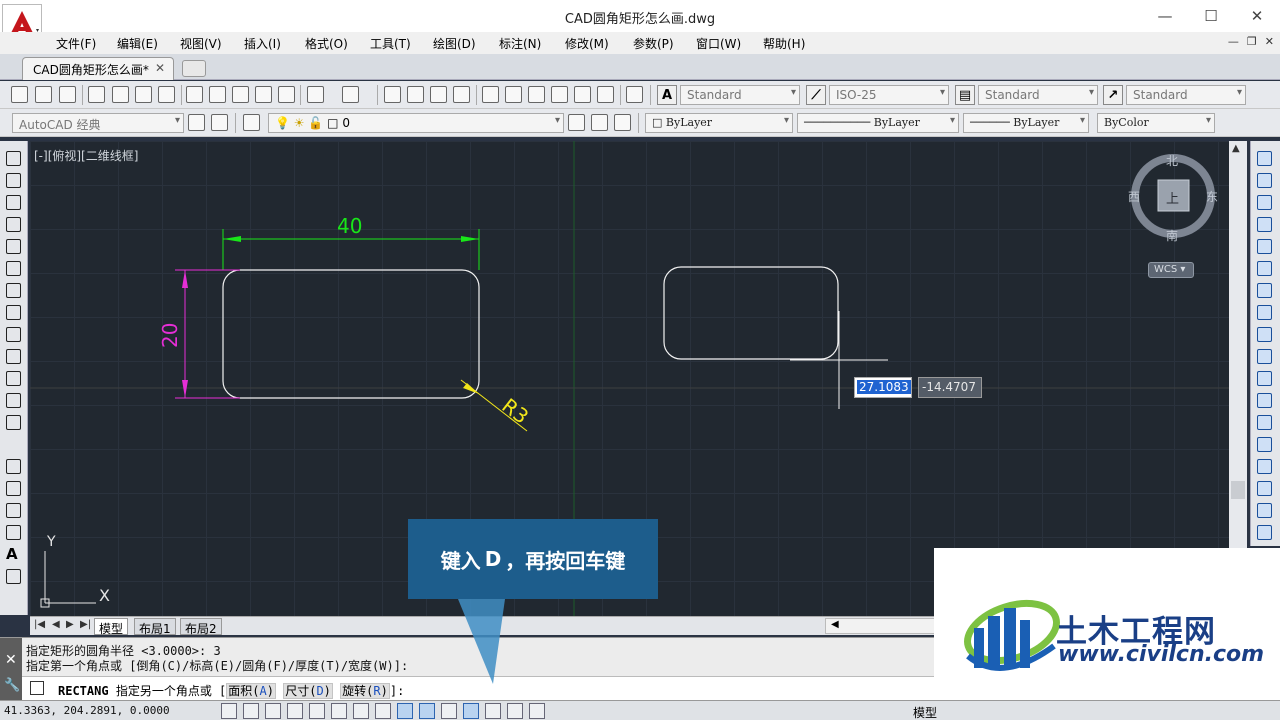  Describe the element at coordinates (622, 122) in the screenshot. I see `layer-state-icon` at that location.